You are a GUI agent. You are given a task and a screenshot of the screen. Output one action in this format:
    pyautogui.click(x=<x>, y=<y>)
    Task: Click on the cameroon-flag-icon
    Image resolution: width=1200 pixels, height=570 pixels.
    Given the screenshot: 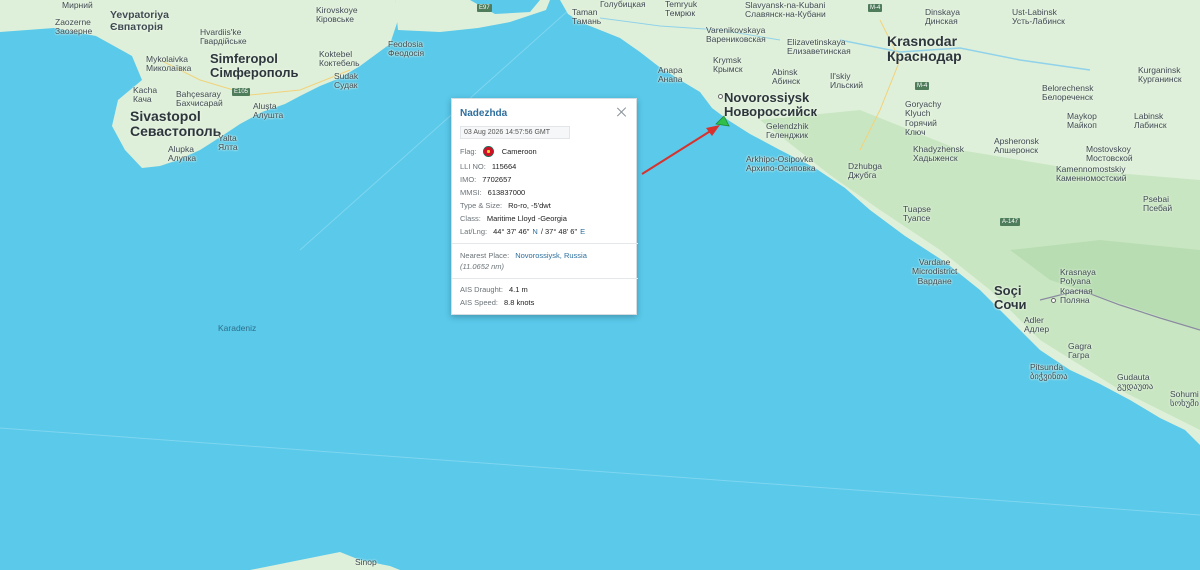 What is the action you would take?
    pyautogui.click(x=488, y=151)
    